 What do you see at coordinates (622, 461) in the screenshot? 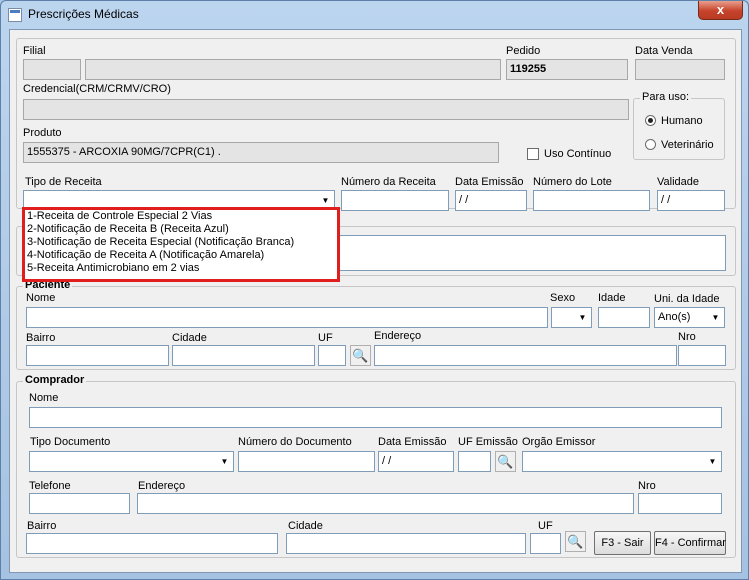
I see `orgao-emissor-combo` at bounding box center [622, 461].